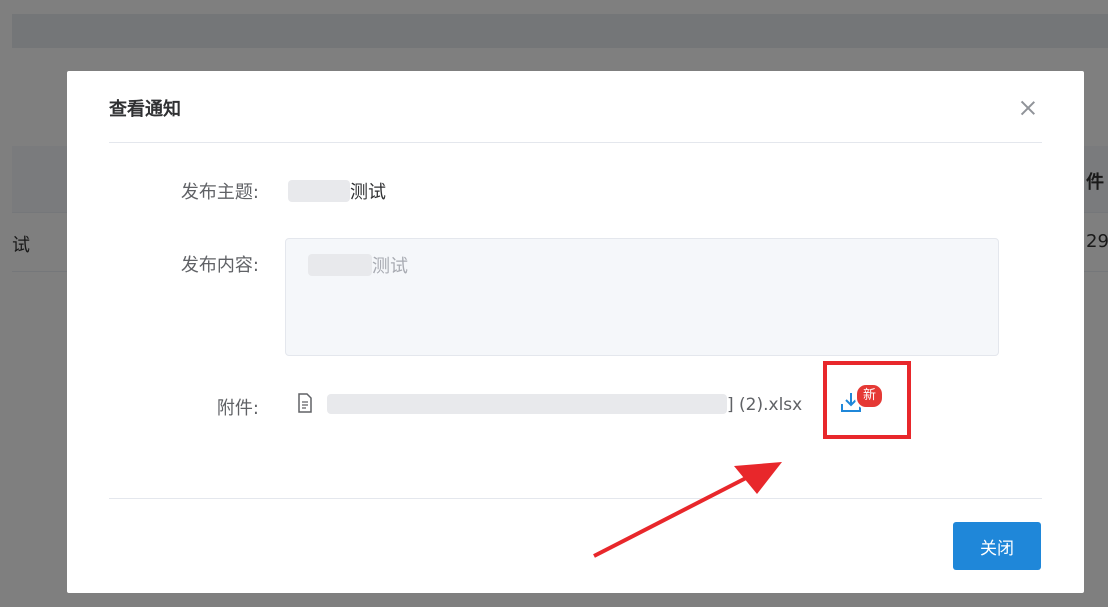 This screenshot has height=607, width=1108. I want to click on content-label: 发布内容:, so click(219, 265).